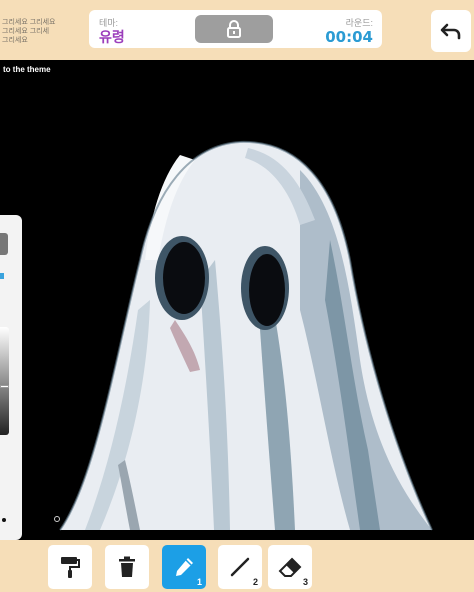 Image resolution: width=474 pixels, height=592 pixels. I want to click on tool-bar: 1 2 3, so click(237, 566).